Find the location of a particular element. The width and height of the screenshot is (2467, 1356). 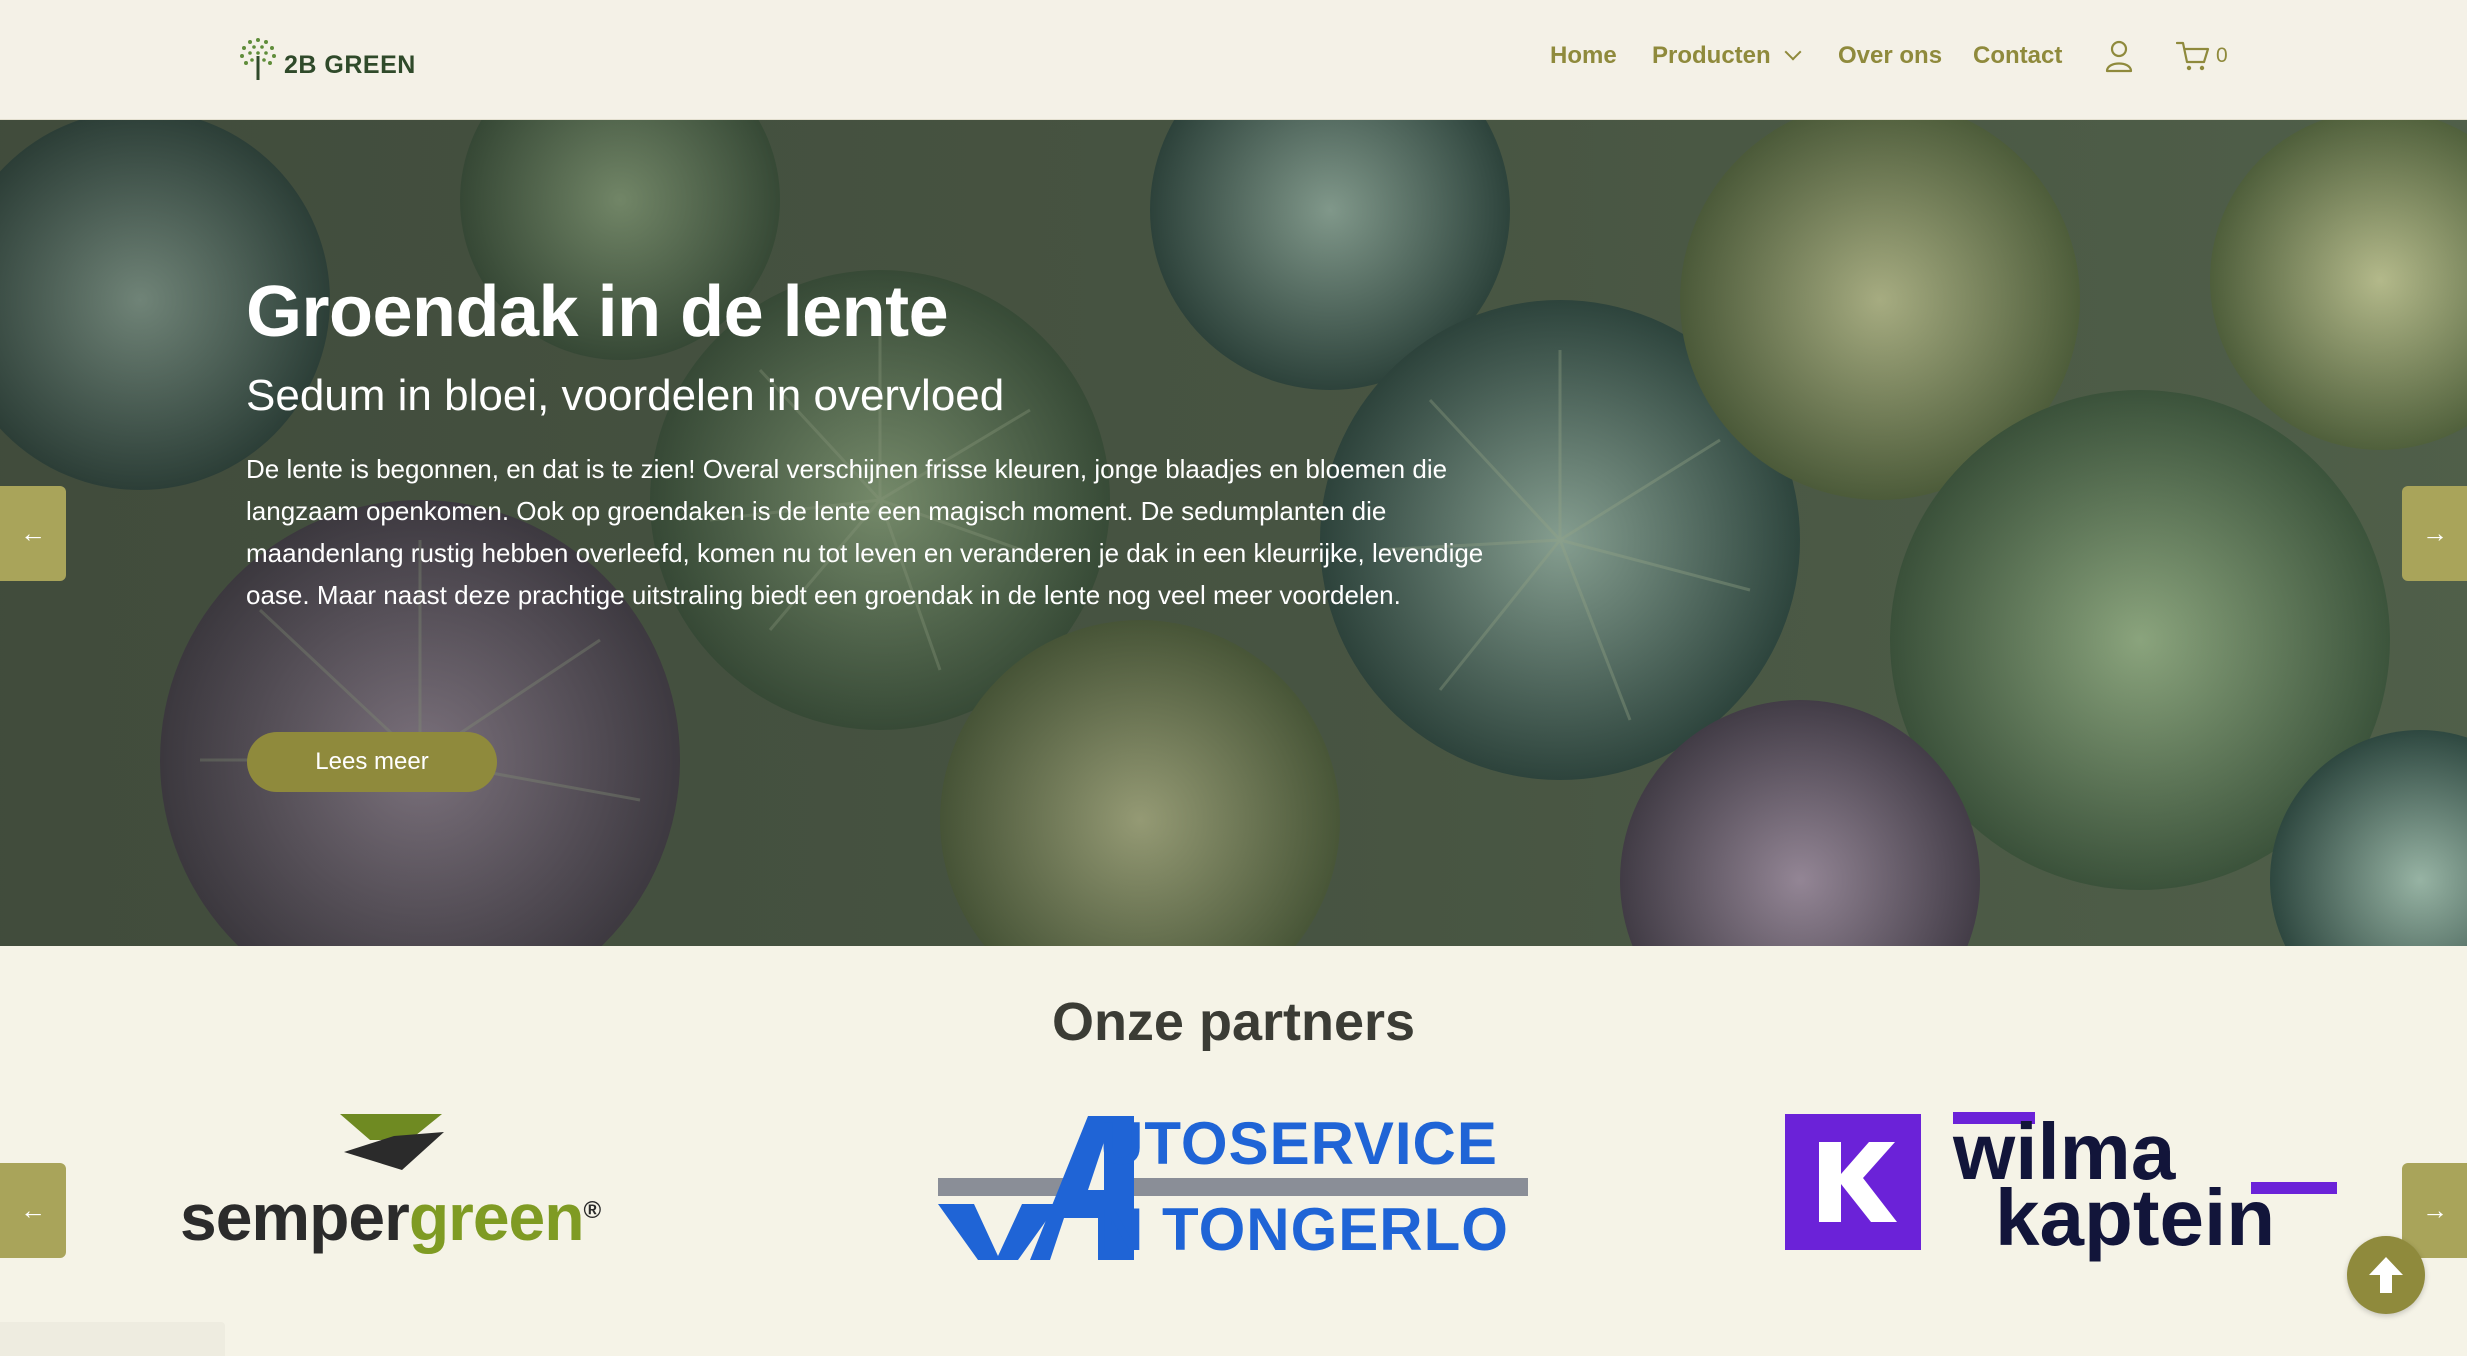

cart-icon is located at coordinates (2193, 56).